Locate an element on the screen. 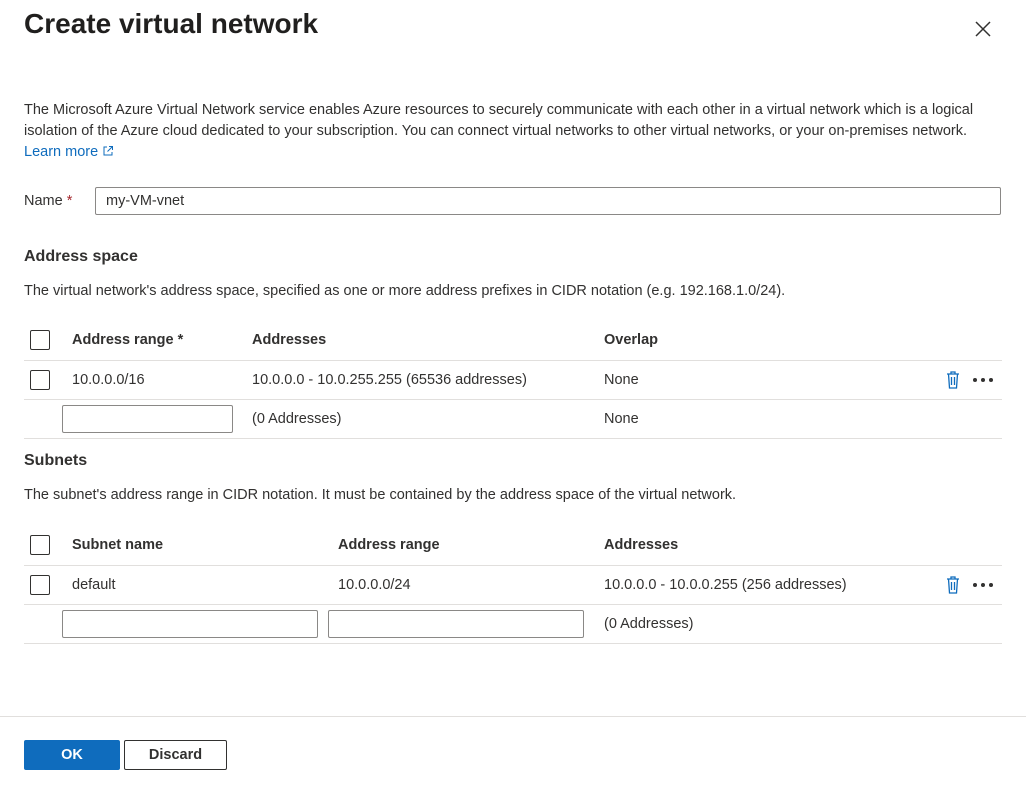 This screenshot has height=789, width=1026. select-all-subnets-checkbox is located at coordinates (40, 545).